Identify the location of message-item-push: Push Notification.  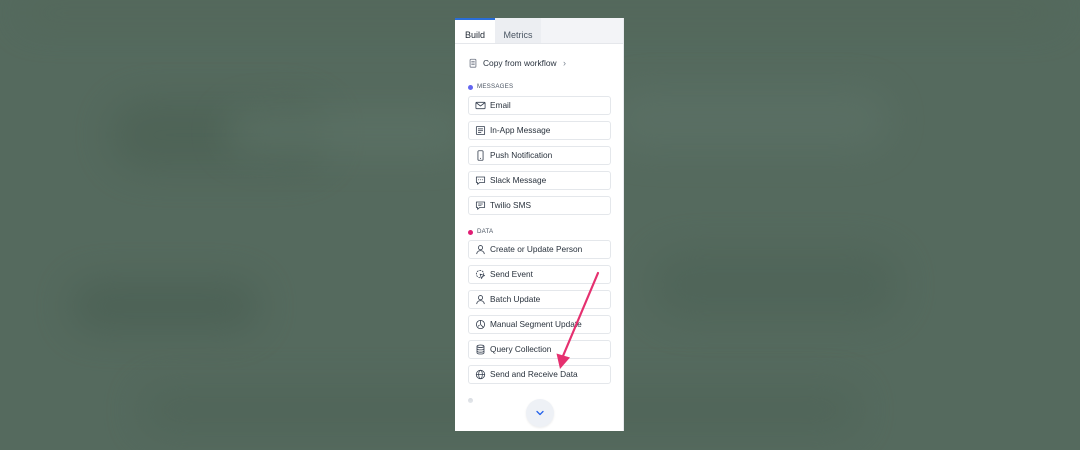
(539, 155).